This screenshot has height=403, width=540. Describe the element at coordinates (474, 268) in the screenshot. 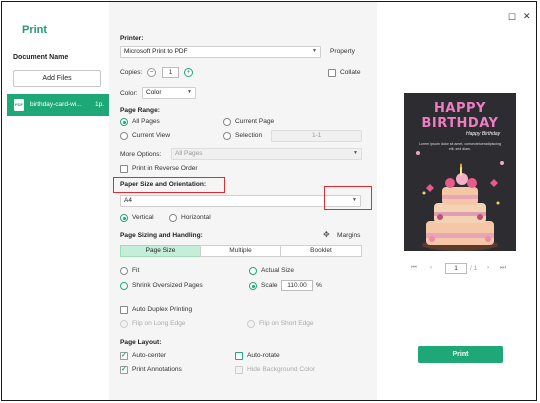

I see `page-total: / 1` at that location.